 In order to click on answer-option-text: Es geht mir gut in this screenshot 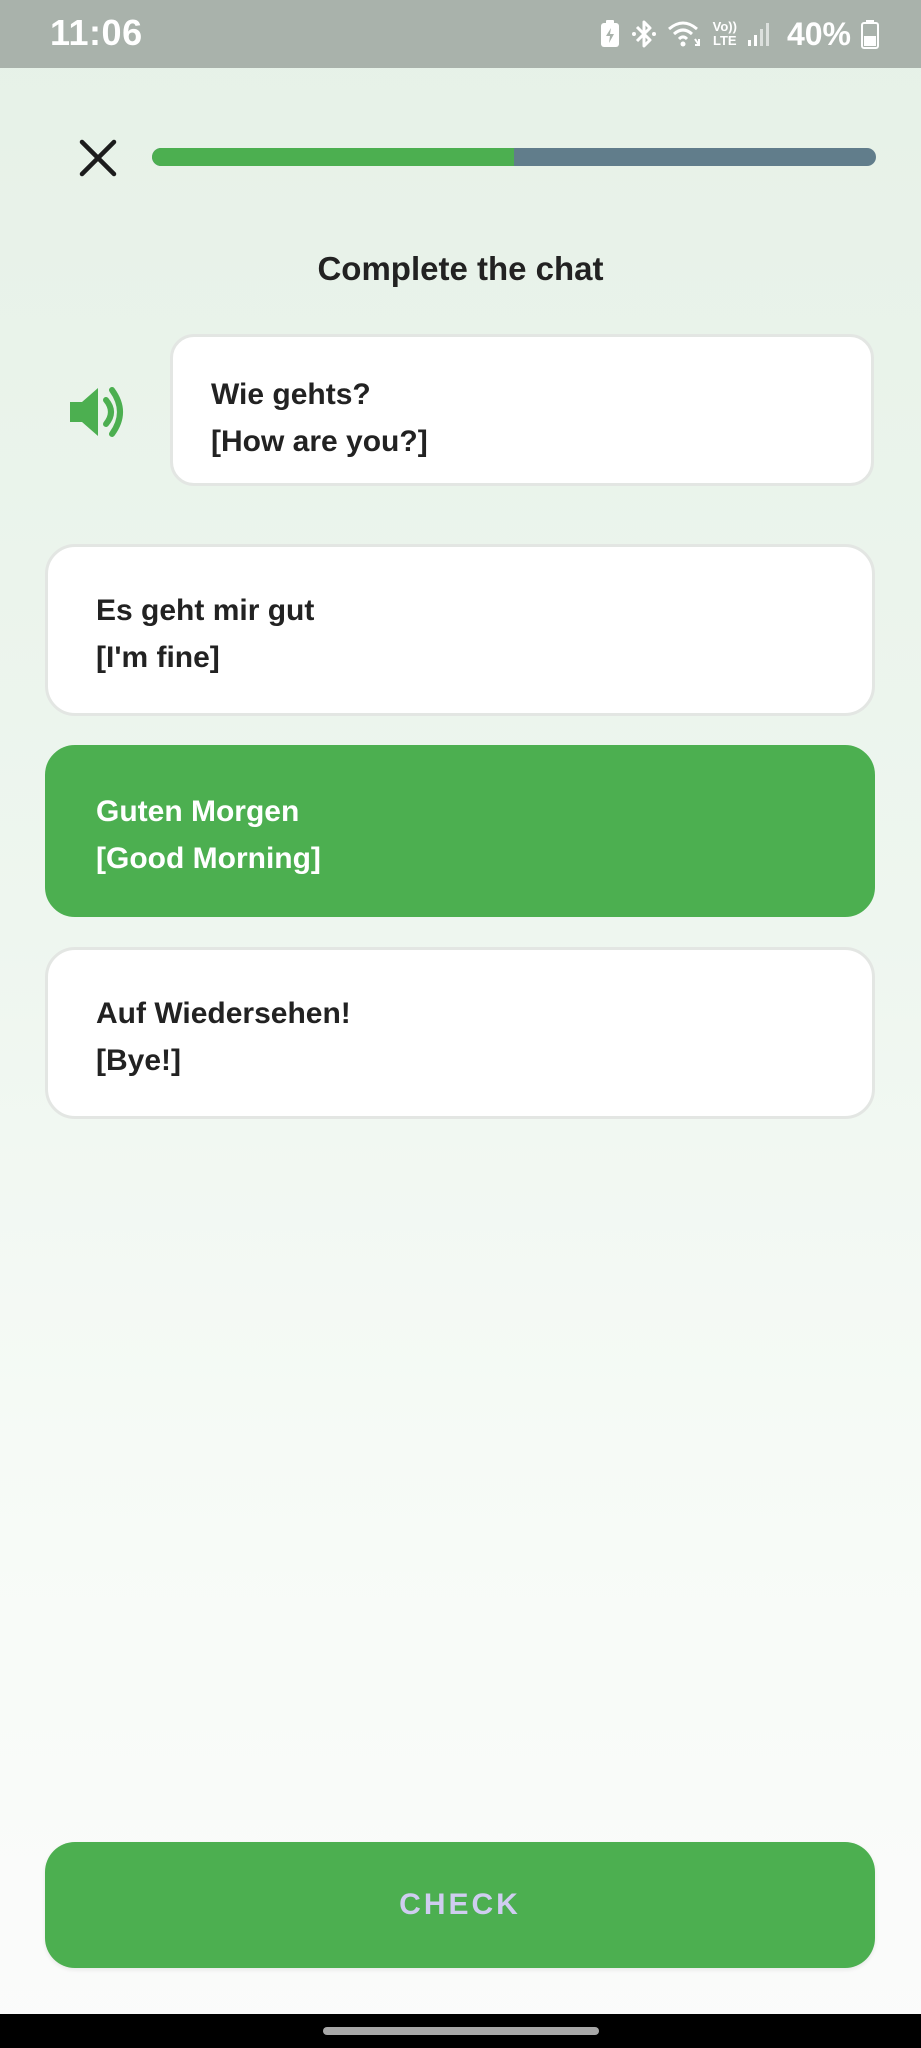, I will do `click(205, 610)`.